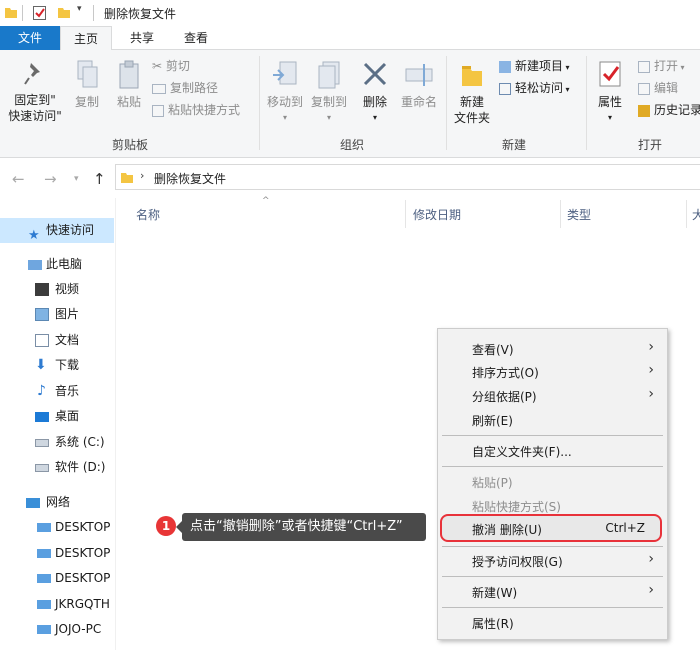 The image size is (700, 650). I want to click on submenu-chevron-icon: ›, so click(651, 590).